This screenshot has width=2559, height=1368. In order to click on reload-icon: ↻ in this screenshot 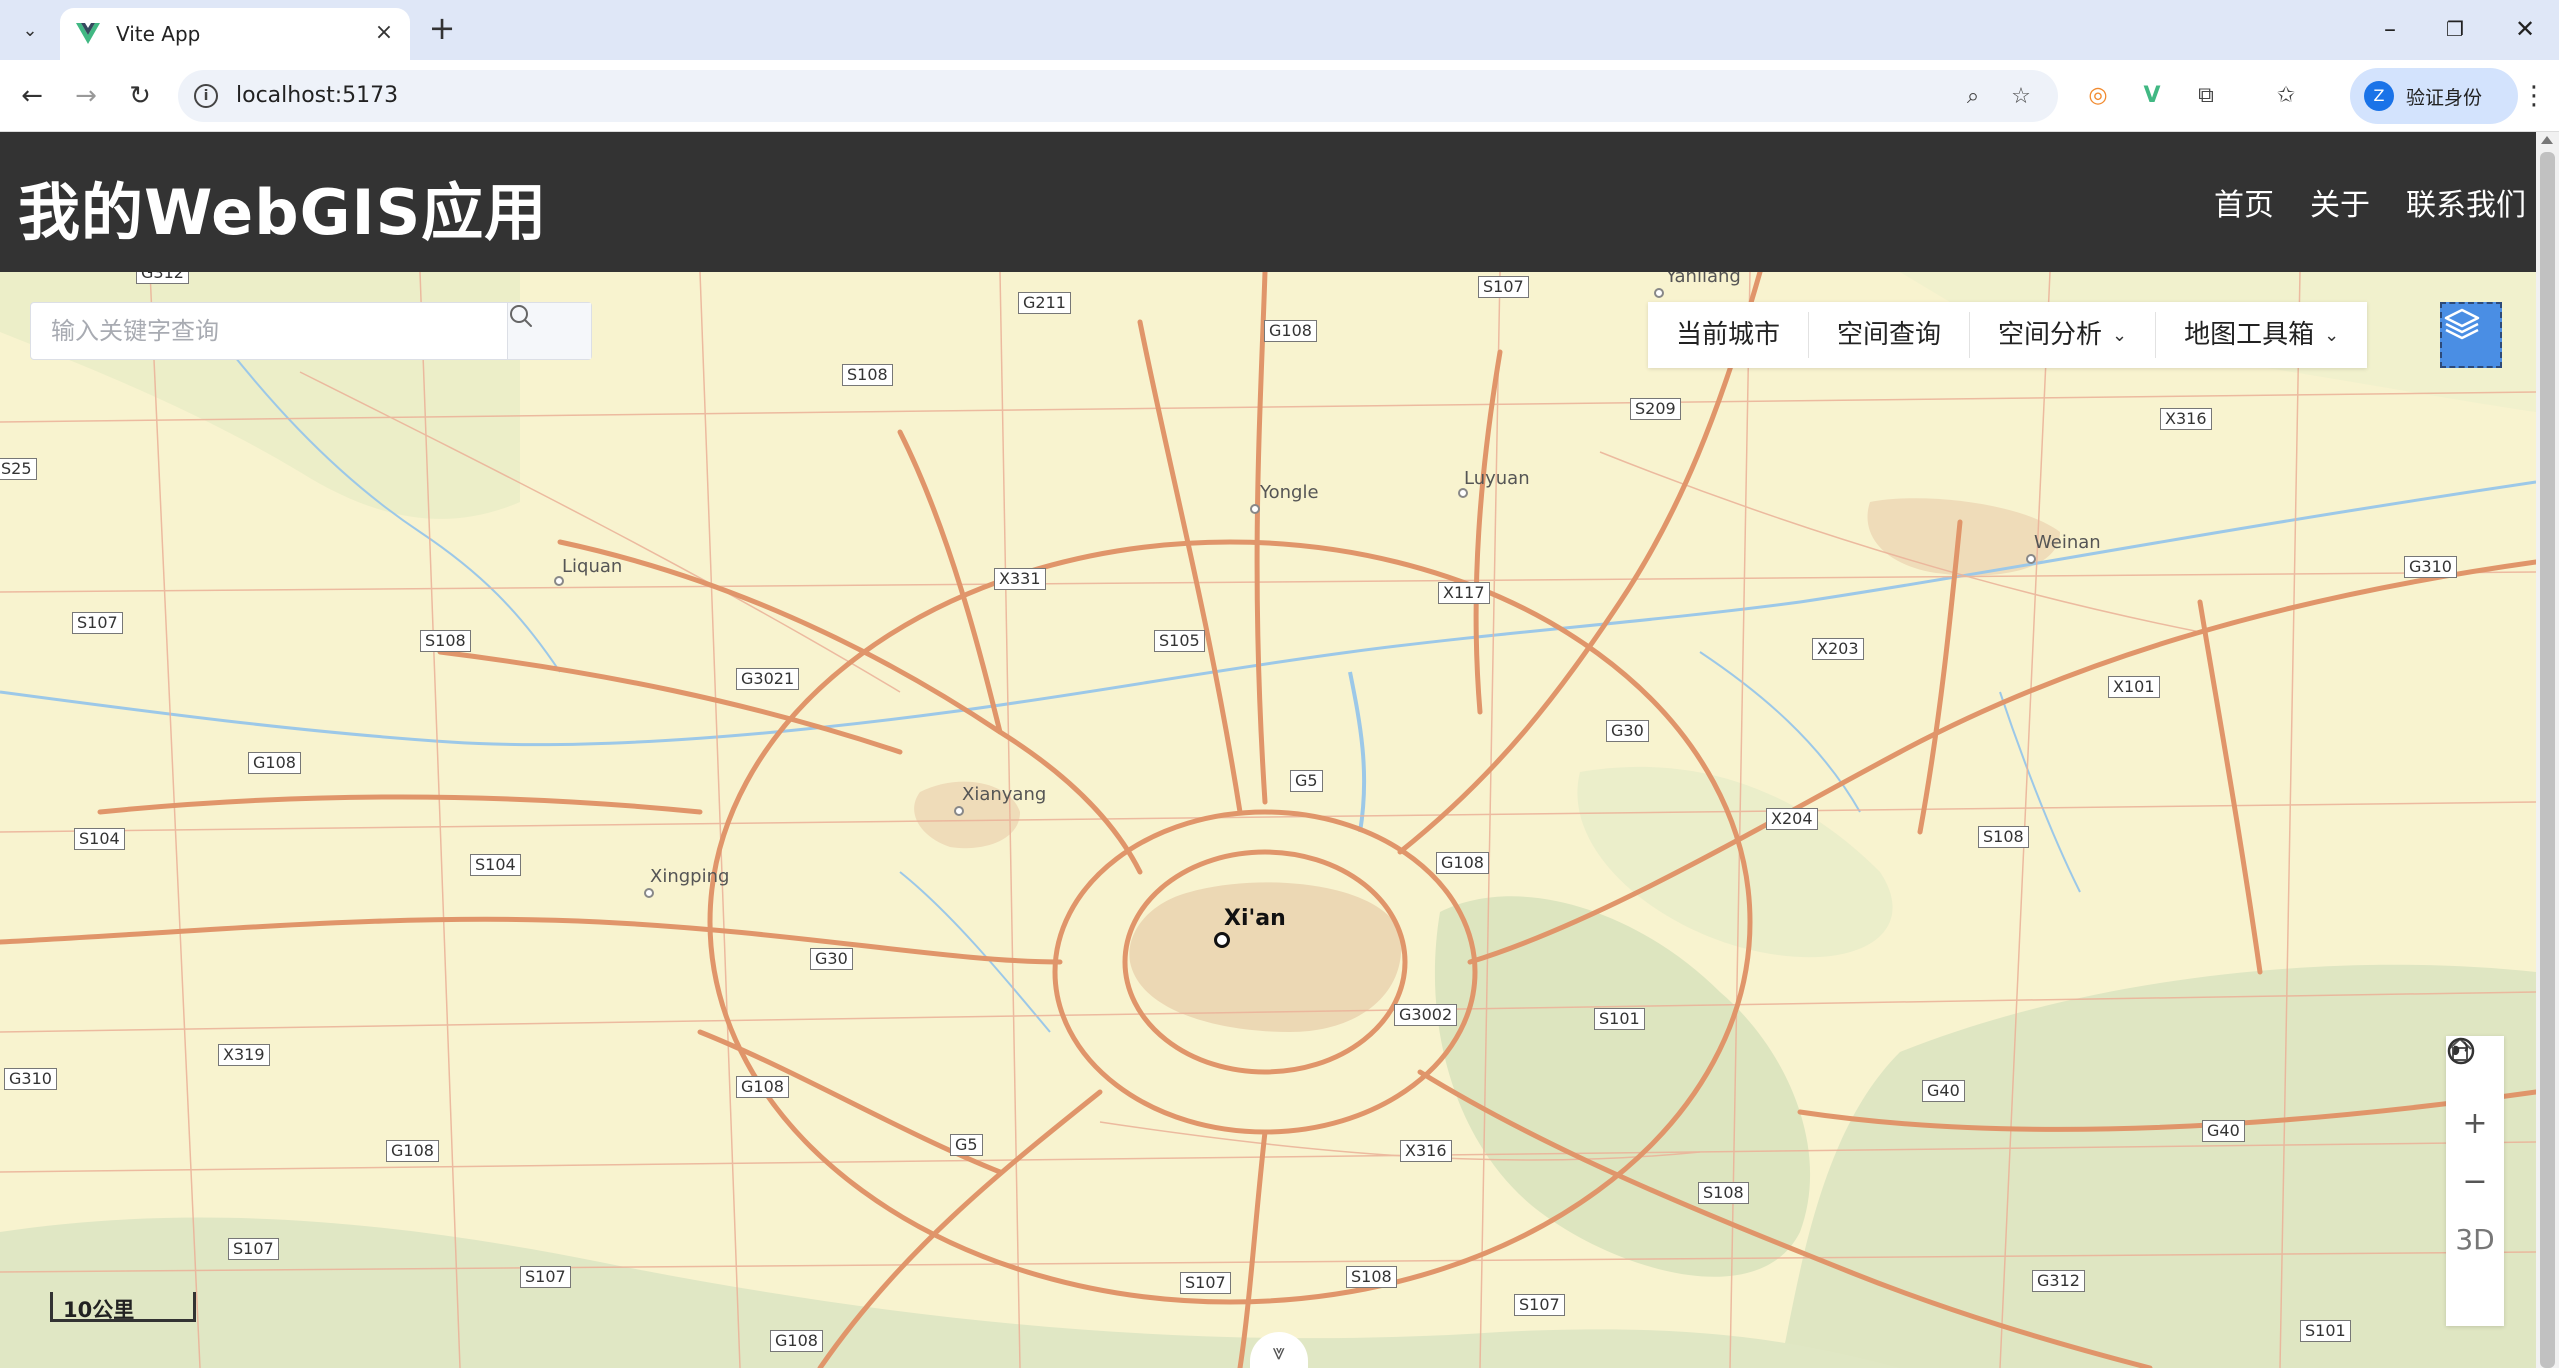, I will do `click(140, 96)`.